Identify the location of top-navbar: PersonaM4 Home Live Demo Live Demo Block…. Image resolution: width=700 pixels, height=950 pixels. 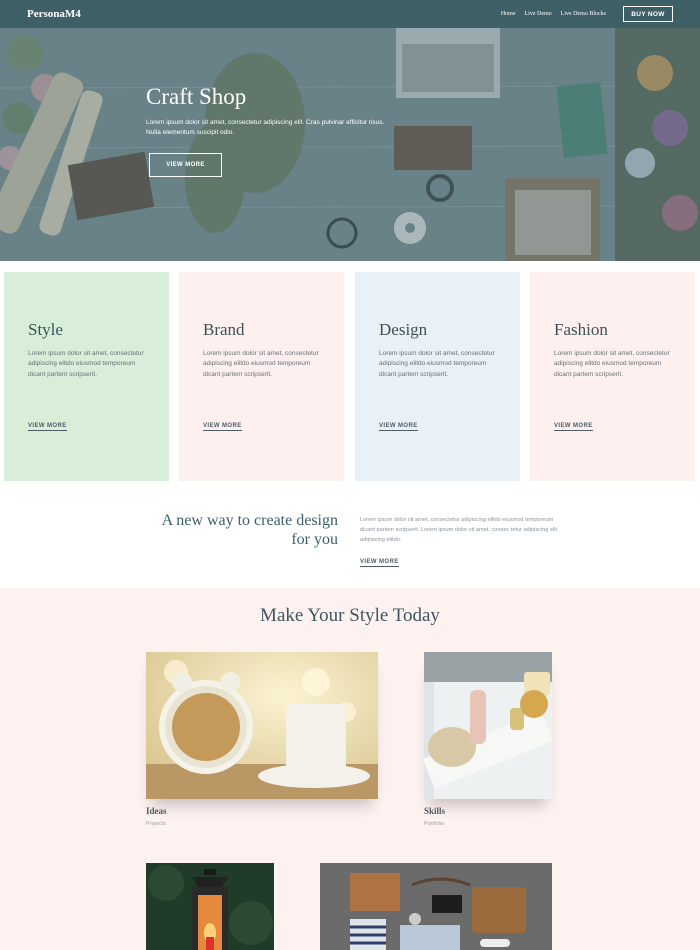
(350, 14).